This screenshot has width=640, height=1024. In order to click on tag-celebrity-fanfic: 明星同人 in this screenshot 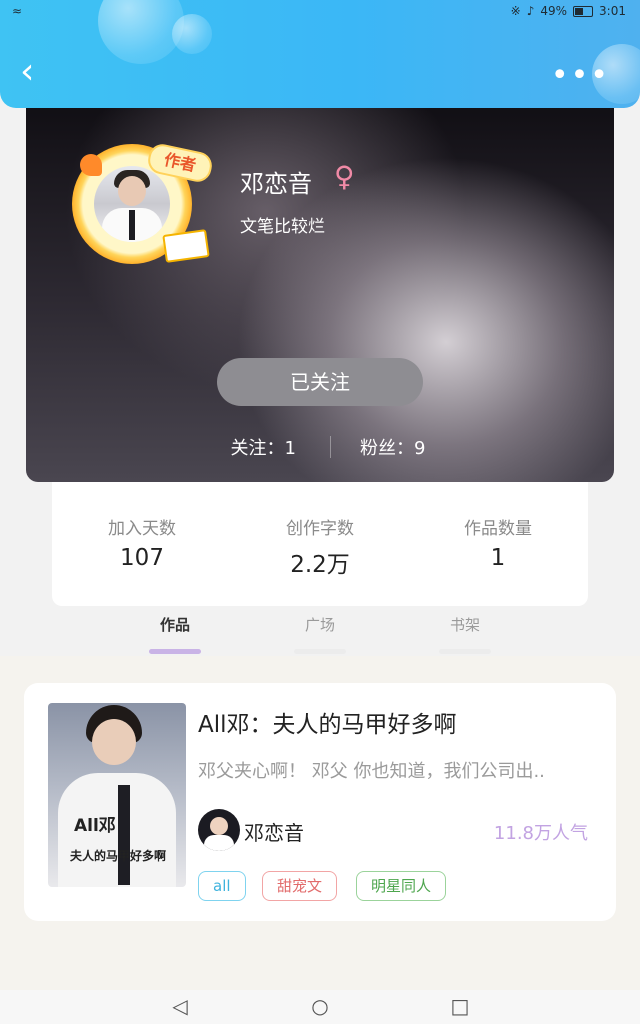, I will do `click(401, 886)`.